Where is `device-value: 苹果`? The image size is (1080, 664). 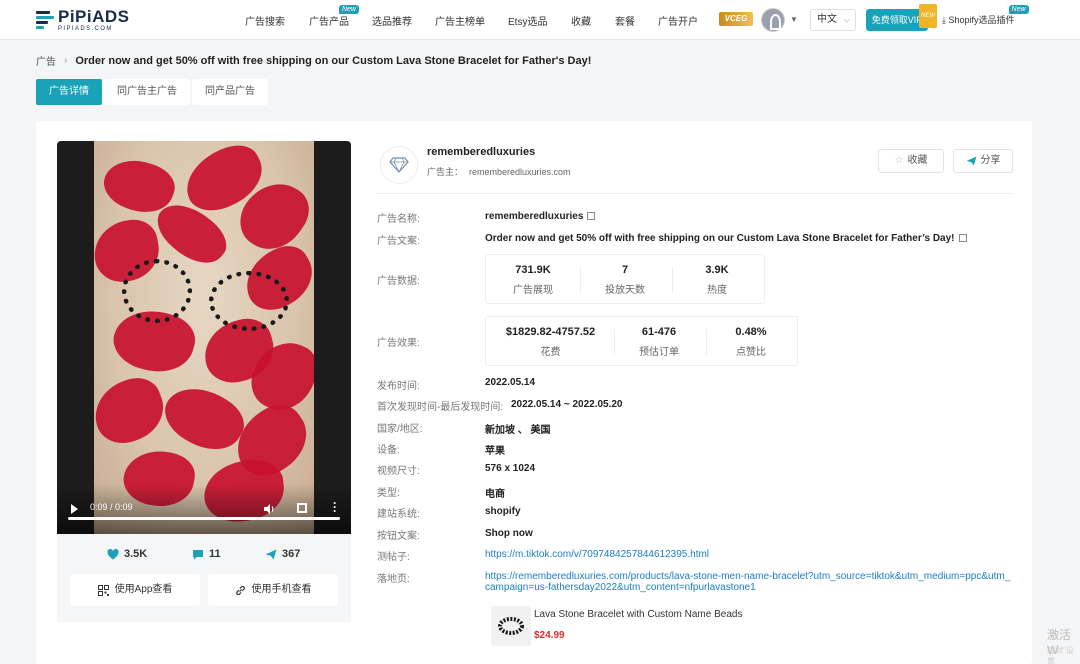 device-value: 苹果 is located at coordinates (495, 449).